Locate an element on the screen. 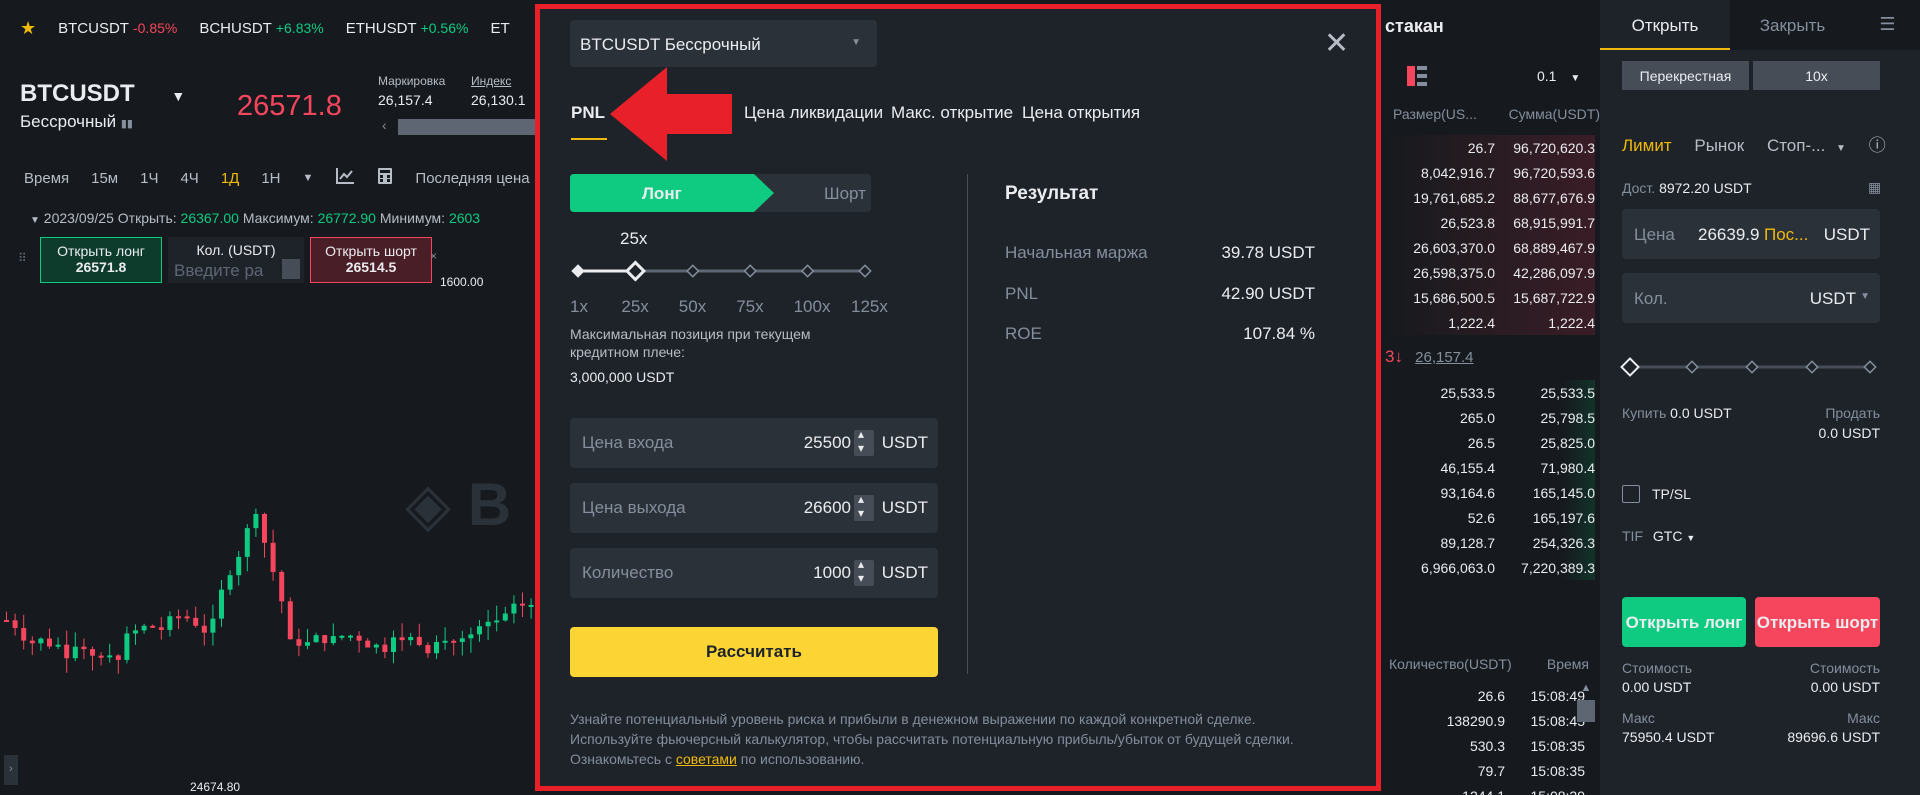 This screenshot has height=795, width=1920. ticker-item: BCHUSDT +6.83% is located at coordinates (261, 28).